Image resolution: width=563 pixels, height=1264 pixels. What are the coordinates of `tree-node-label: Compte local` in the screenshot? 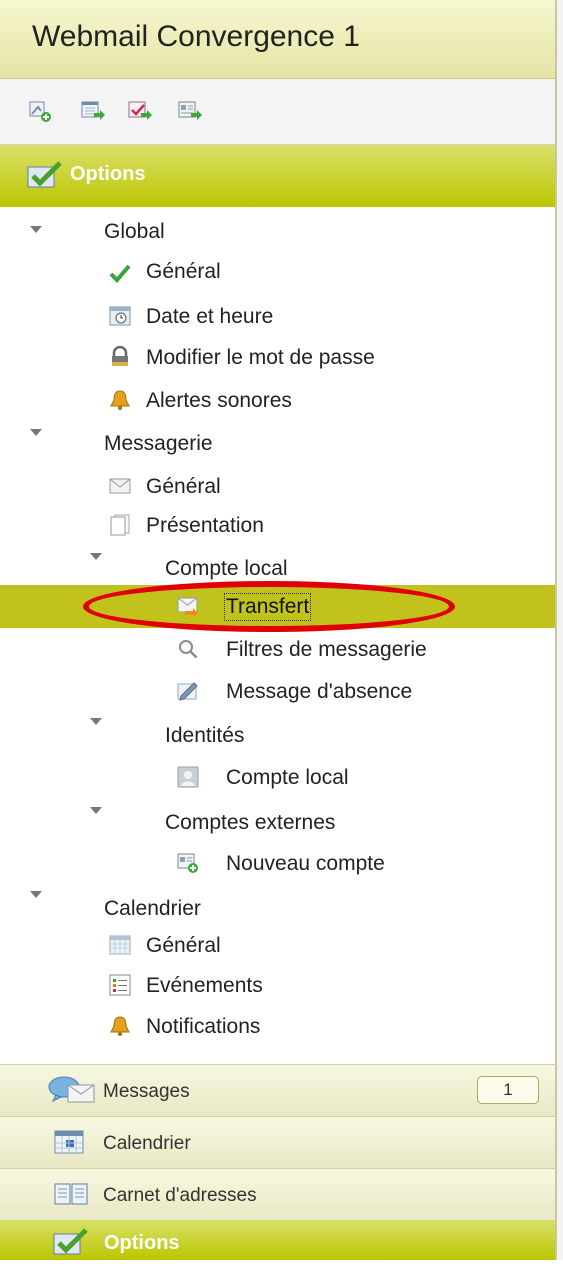 It's located at (226, 568).